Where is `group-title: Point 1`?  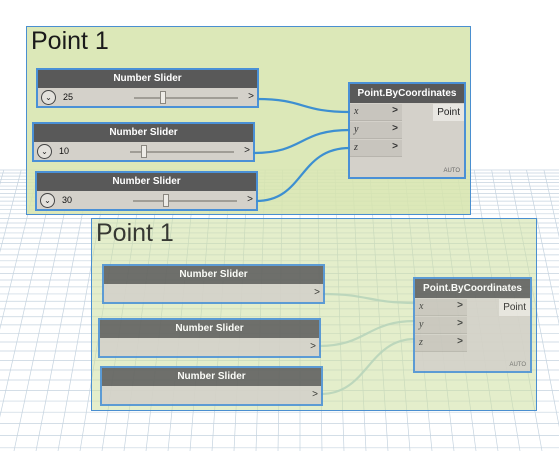 group-title: Point 1 is located at coordinates (70, 41).